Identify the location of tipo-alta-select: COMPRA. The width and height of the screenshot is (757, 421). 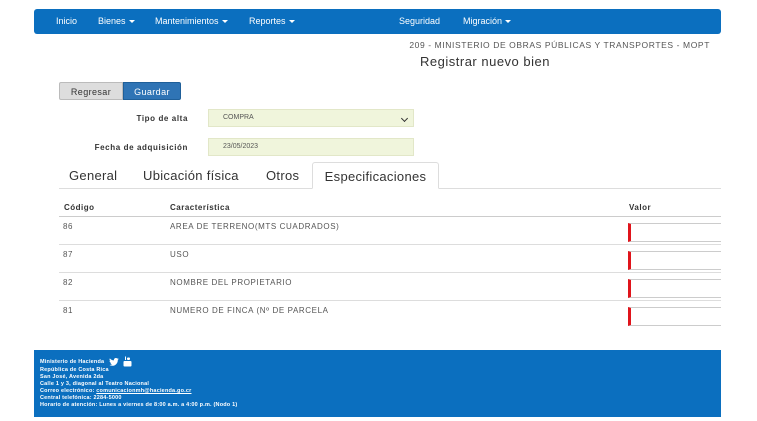
(311, 118).